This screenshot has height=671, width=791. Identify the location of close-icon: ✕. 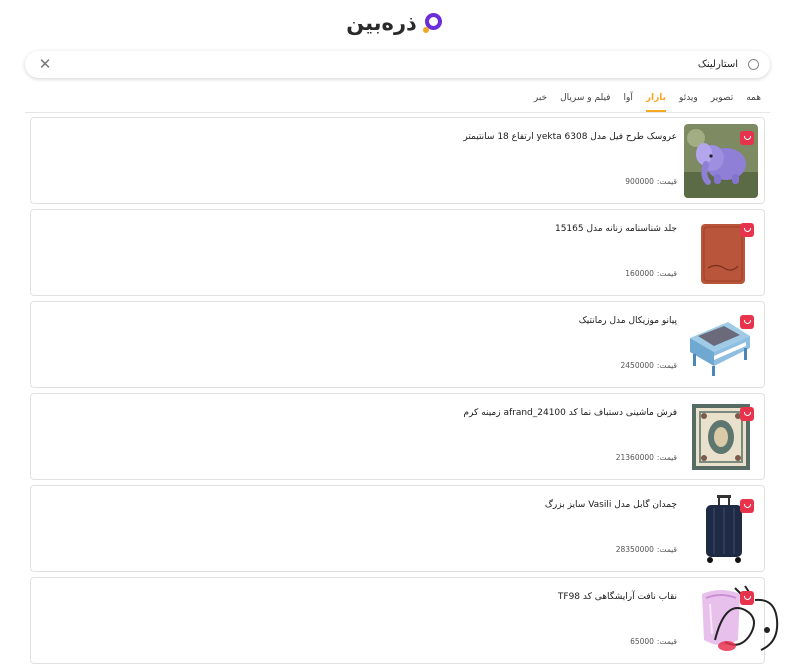
(45, 64).